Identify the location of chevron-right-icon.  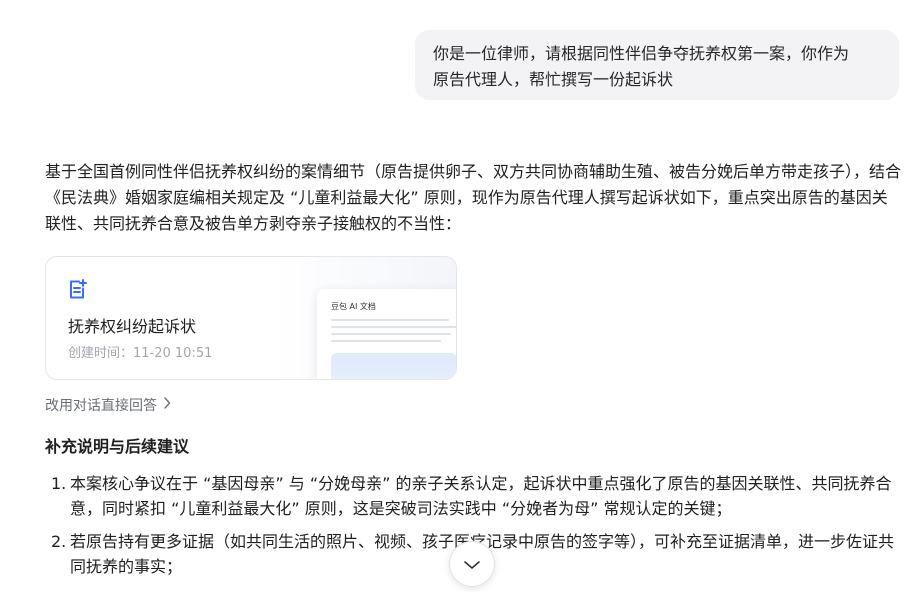
(167, 405).